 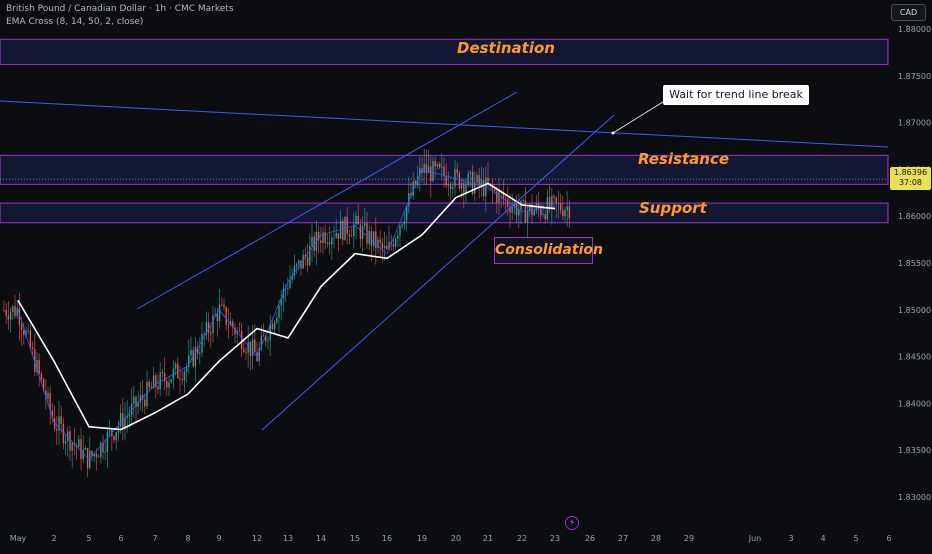 What do you see at coordinates (506, 48) in the screenshot?
I see `destination-label: Destination` at bounding box center [506, 48].